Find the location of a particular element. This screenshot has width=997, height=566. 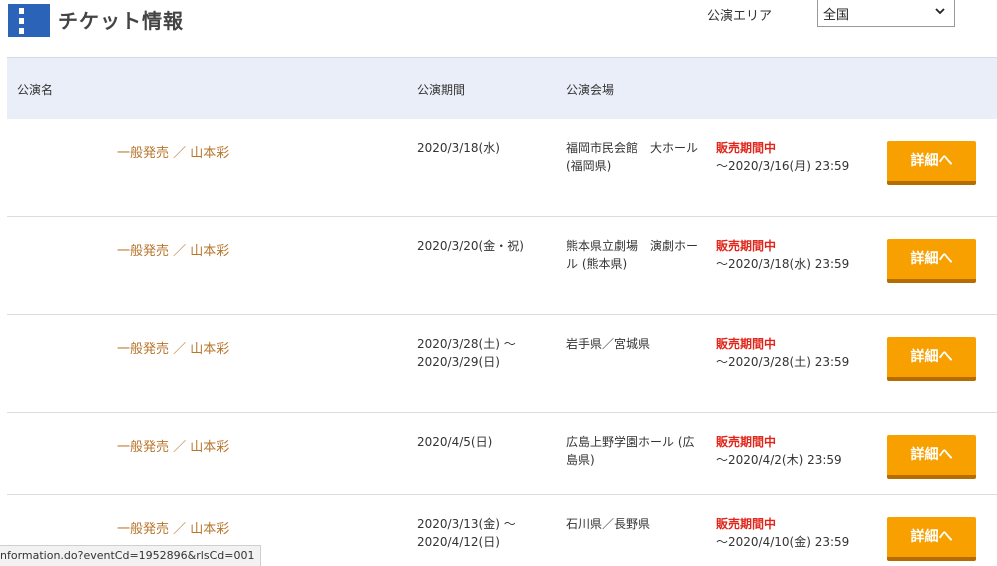

performance-venue: 福岡市民会館 大ホール (福岡県) is located at coordinates (632, 157).